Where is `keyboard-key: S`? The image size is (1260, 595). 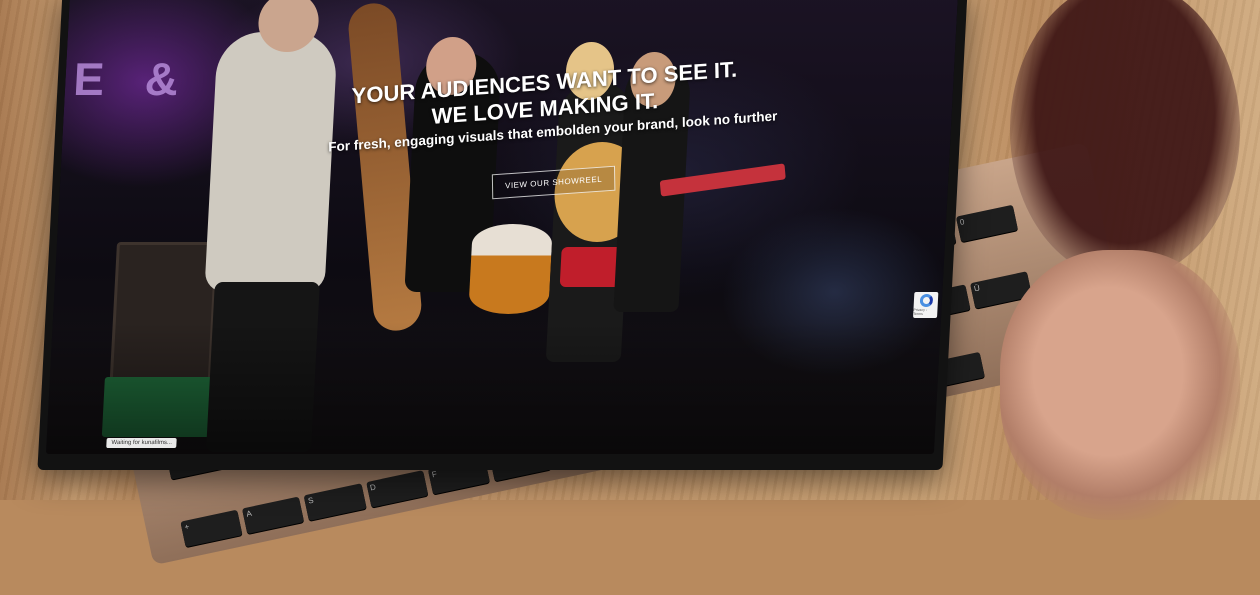
keyboard-key: S is located at coordinates (335, 501).